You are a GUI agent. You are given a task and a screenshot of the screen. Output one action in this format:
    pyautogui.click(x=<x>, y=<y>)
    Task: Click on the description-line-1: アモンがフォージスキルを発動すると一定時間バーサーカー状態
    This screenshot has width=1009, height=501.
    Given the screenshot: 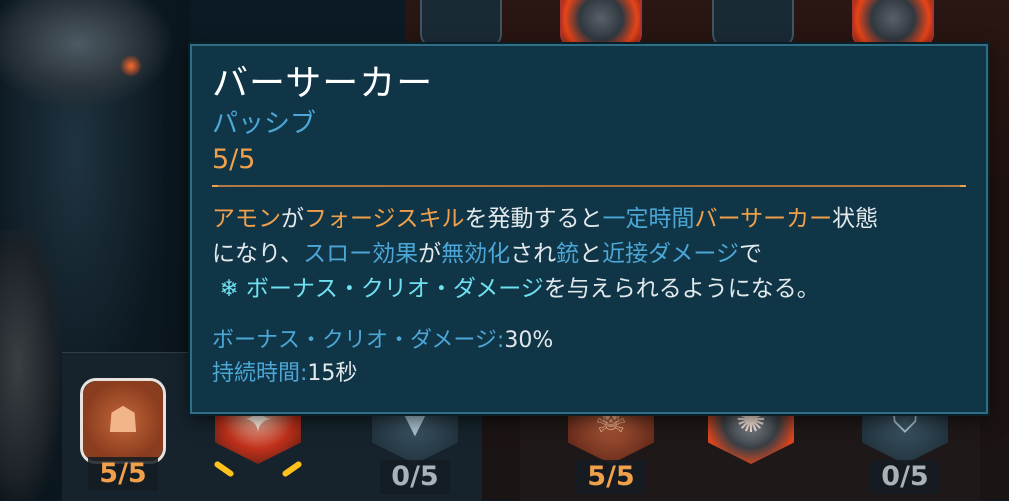 What is the action you would take?
    pyautogui.click(x=545, y=219)
    